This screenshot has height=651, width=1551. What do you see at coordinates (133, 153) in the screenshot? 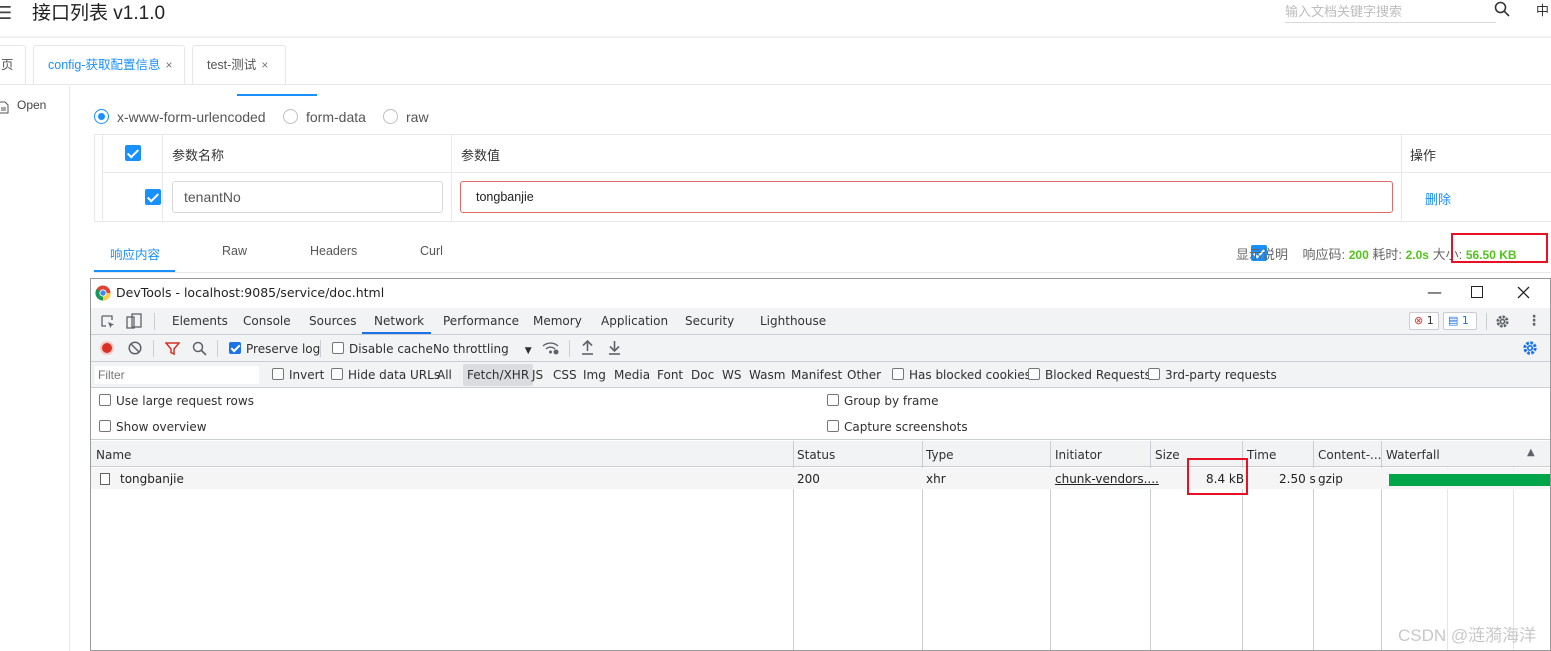
I see `select-all-checkbox` at bounding box center [133, 153].